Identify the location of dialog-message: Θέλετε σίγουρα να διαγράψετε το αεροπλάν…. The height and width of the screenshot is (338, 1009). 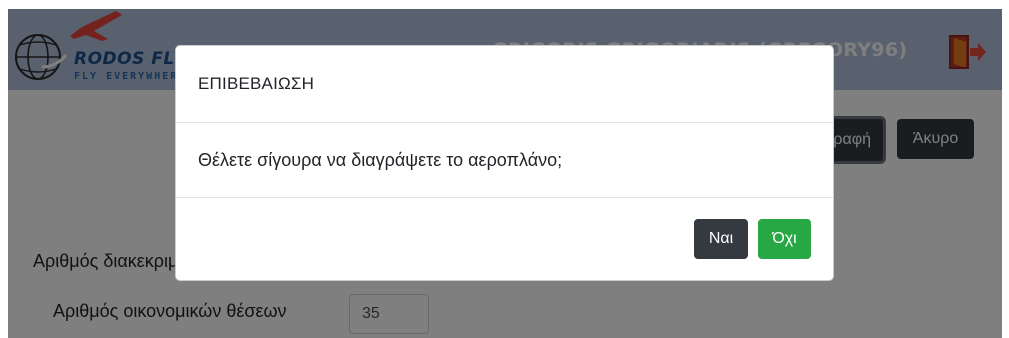
(380, 159).